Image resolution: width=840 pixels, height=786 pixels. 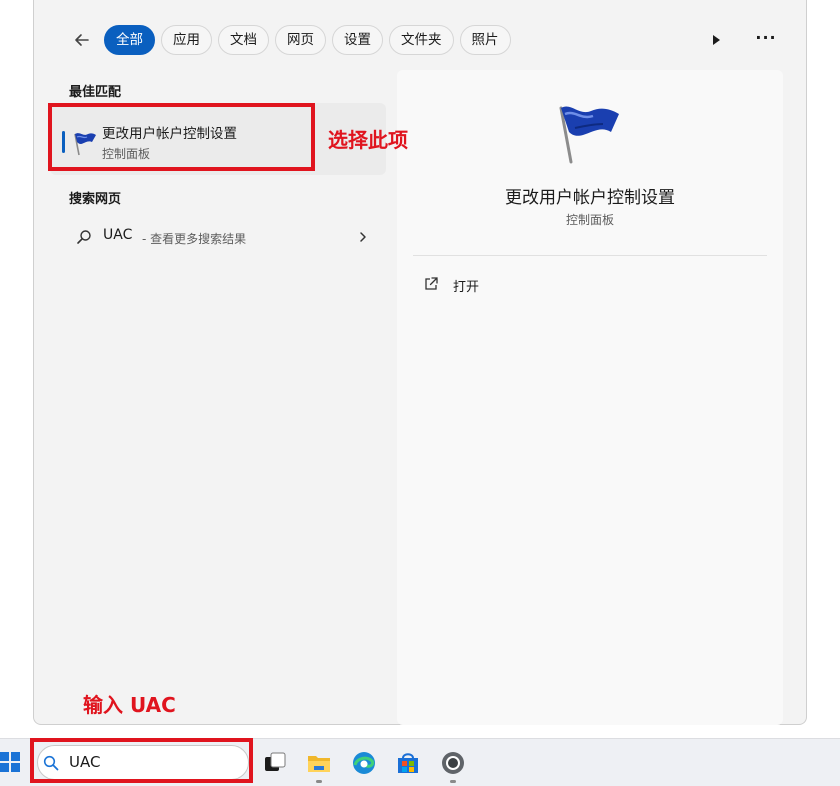 I want to click on filter-tabs: 全部 应用 文档 网页 设置 文件夹 照片, so click(x=307, y=40).